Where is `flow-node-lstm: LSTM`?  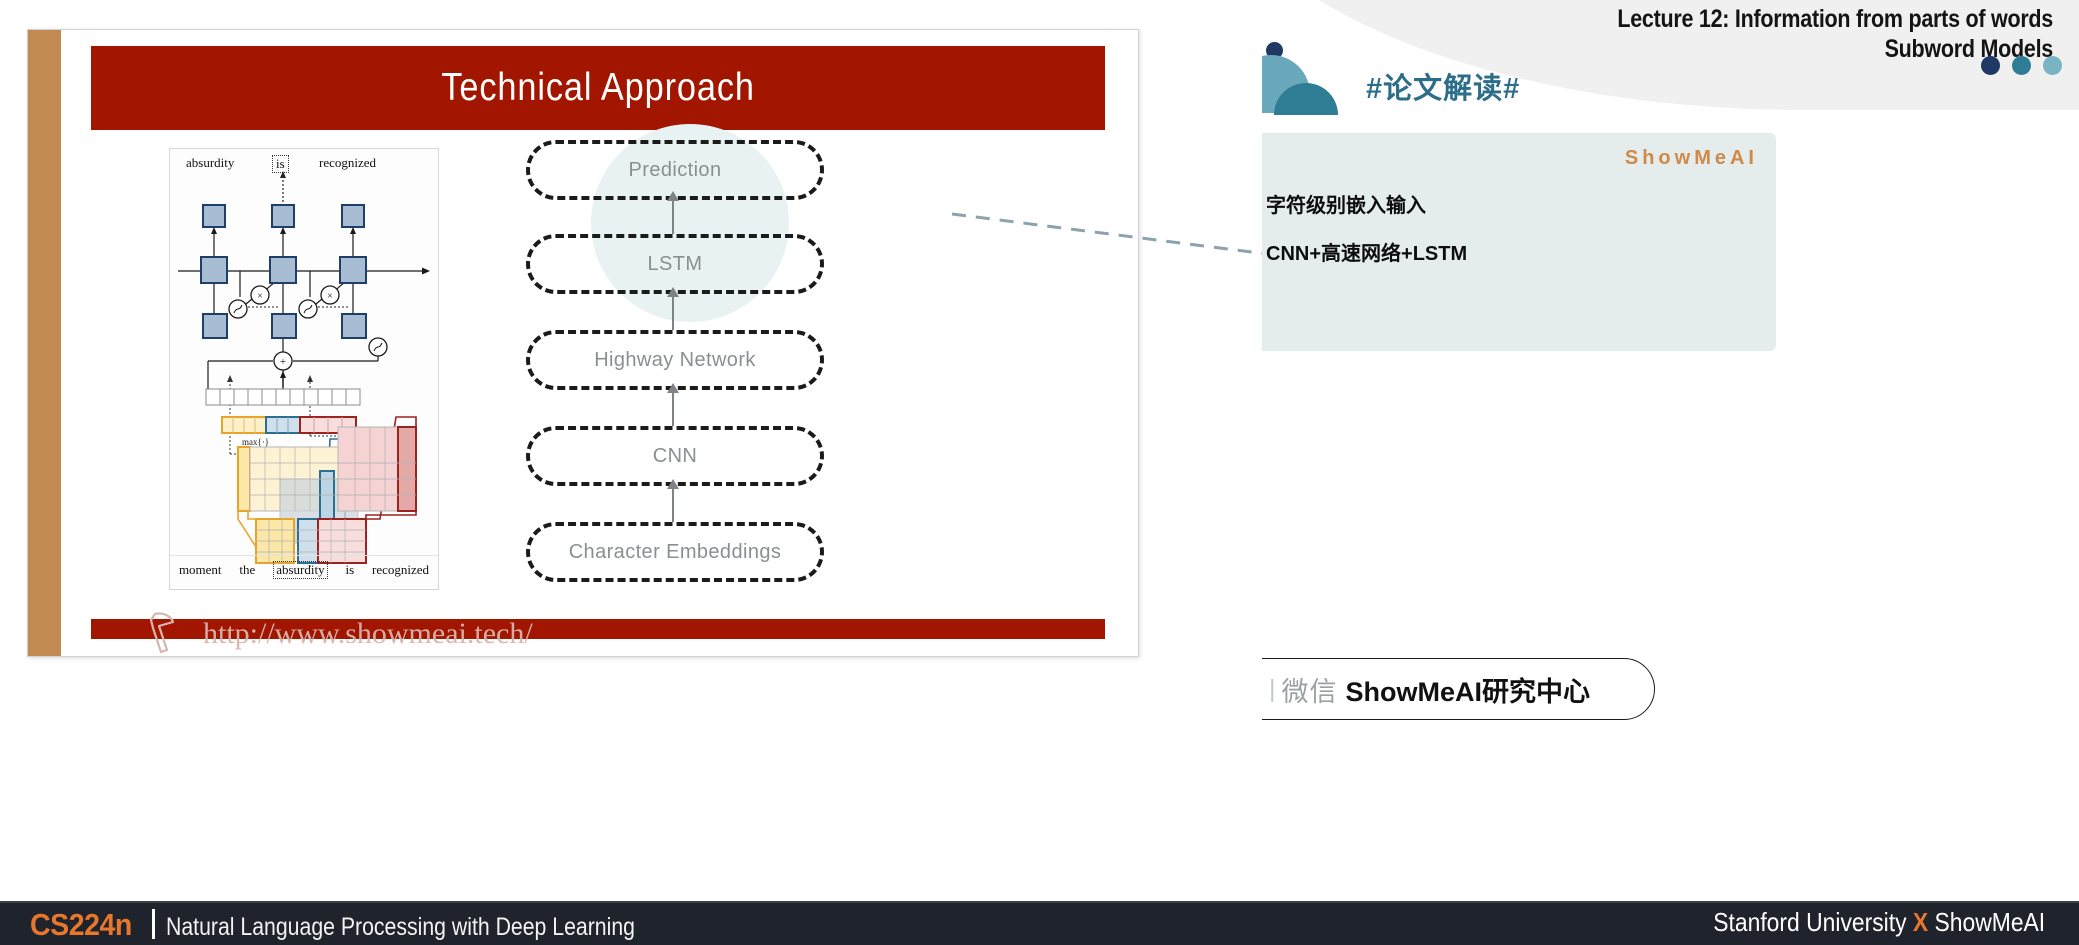 flow-node-lstm: LSTM is located at coordinates (675, 264).